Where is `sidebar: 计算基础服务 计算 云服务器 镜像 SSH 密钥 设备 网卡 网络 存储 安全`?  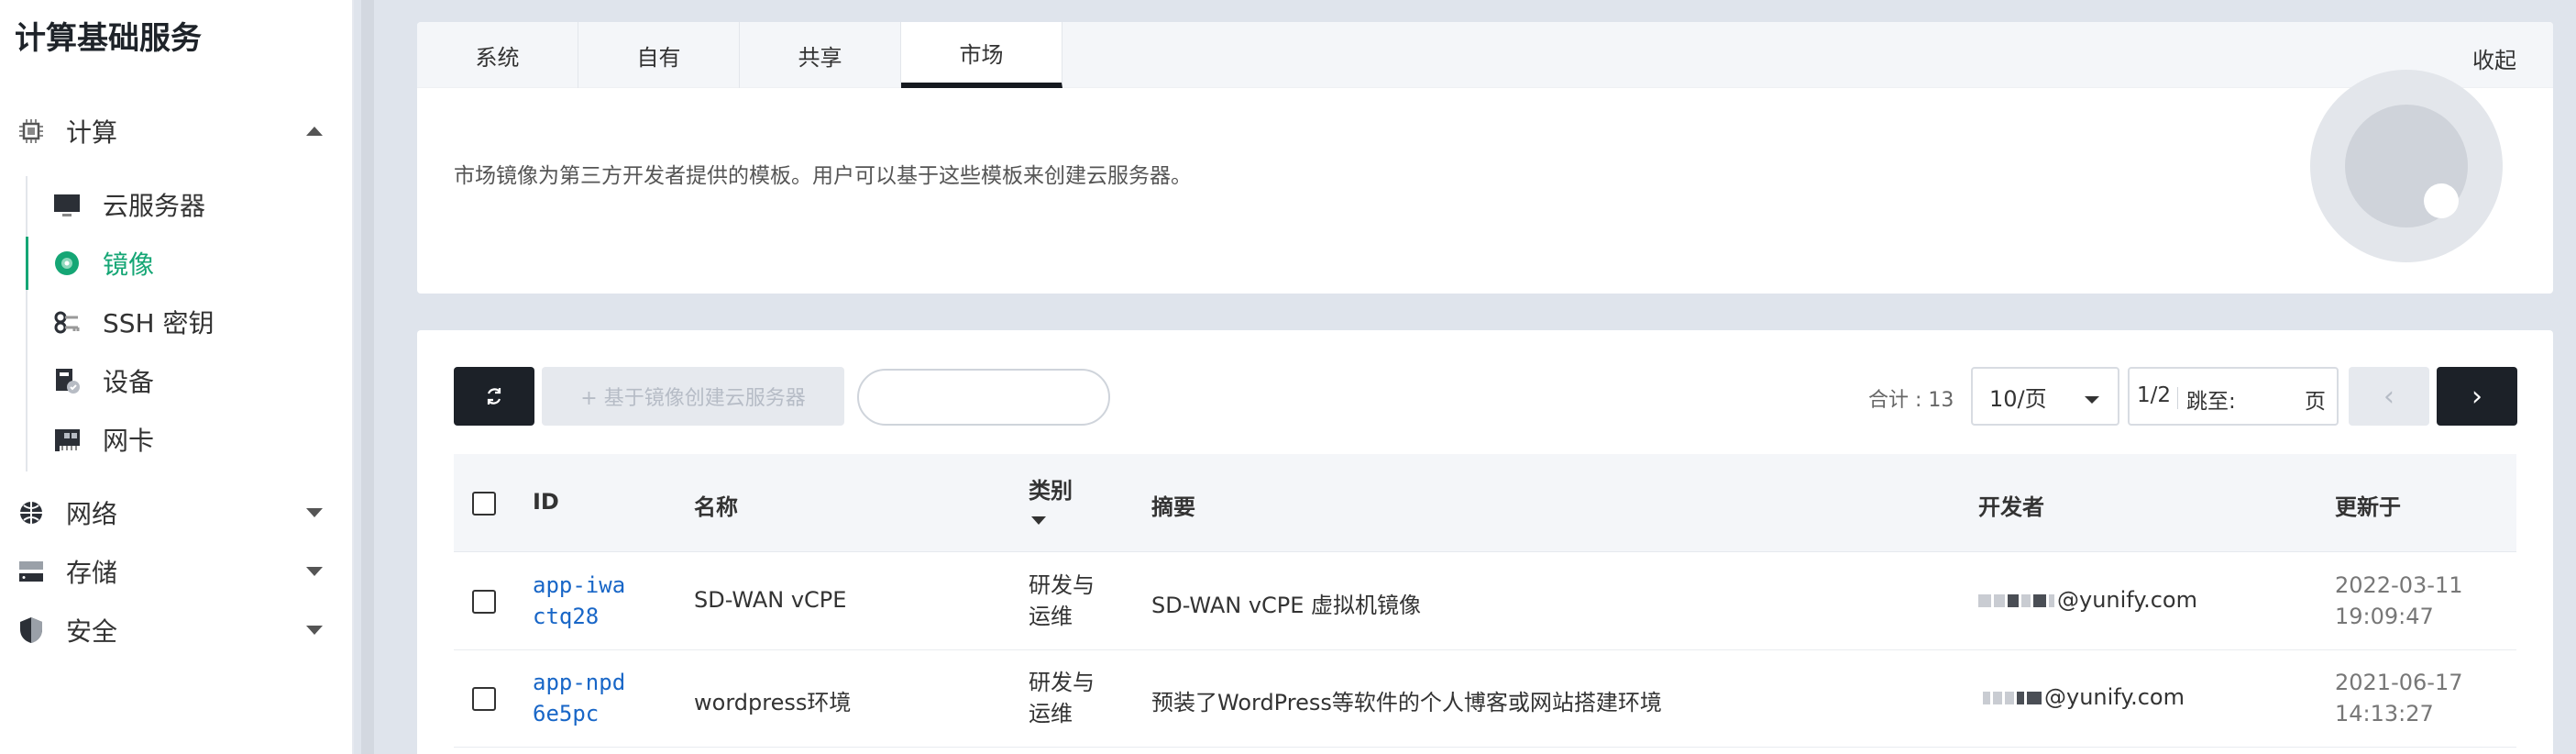
sidebar: 计算基础服务 计算 云服务器 镜像 SSH 密钥 设备 网卡 网络 存储 安全 is located at coordinates (177, 377).